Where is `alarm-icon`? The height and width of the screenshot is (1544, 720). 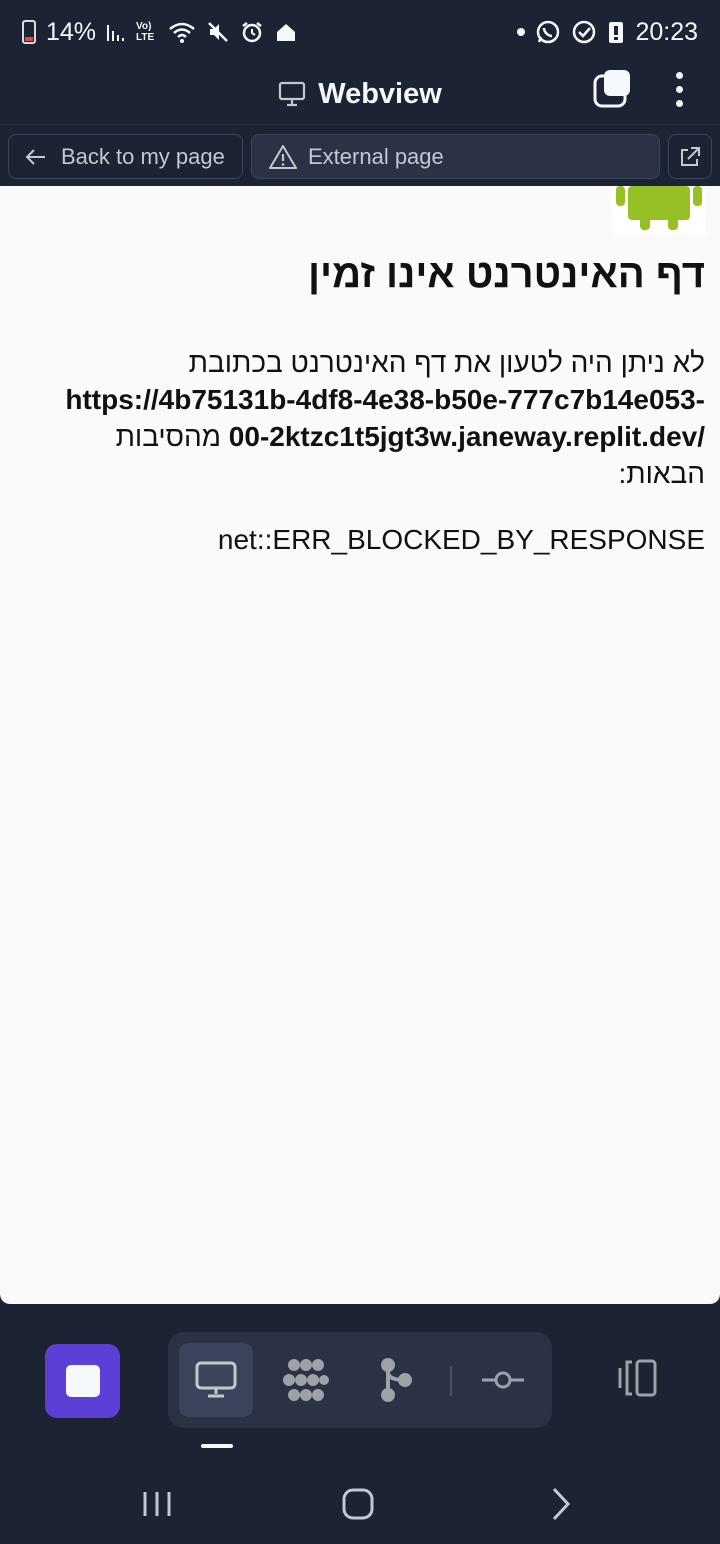
alarm-icon is located at coordinates (252, 32).